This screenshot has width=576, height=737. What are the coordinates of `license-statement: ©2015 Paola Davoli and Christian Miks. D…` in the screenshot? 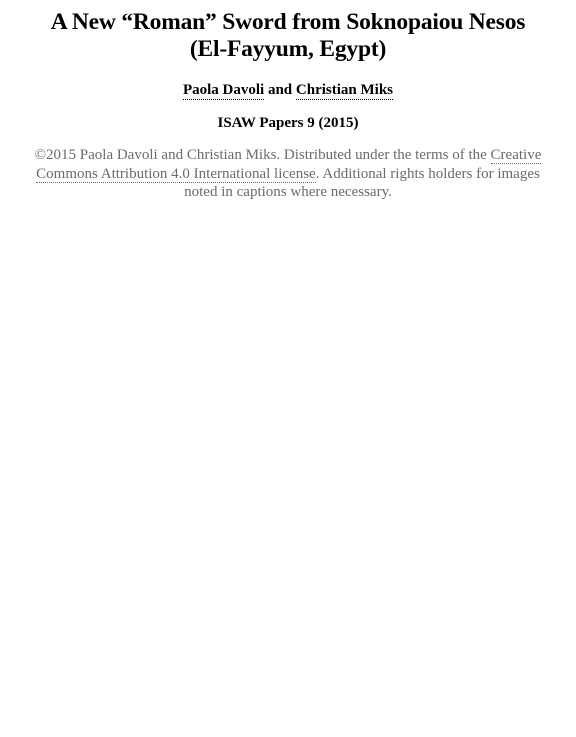 It's located at (288, 174).